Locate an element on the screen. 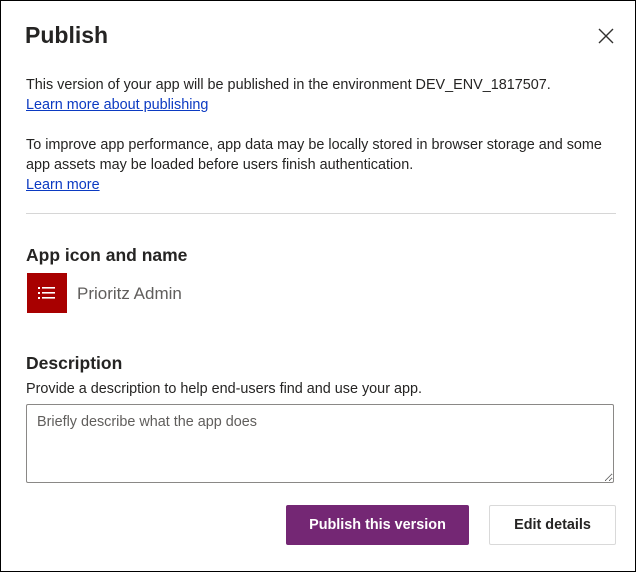 This screenshot has width=636, height=572. close-button is located at coordinates (606, 36).